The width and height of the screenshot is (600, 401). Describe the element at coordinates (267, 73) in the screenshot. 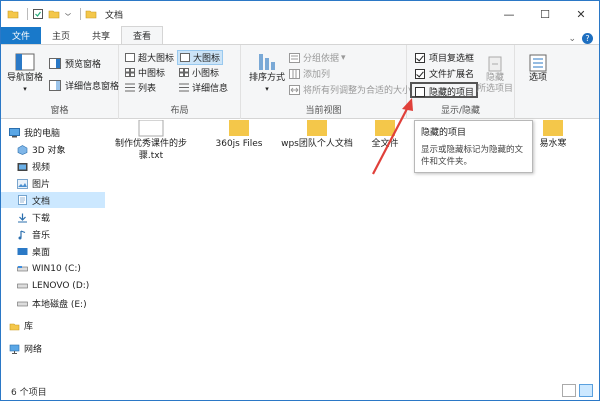

I see `sort-by-button: 排序方式 ▾` at that location.